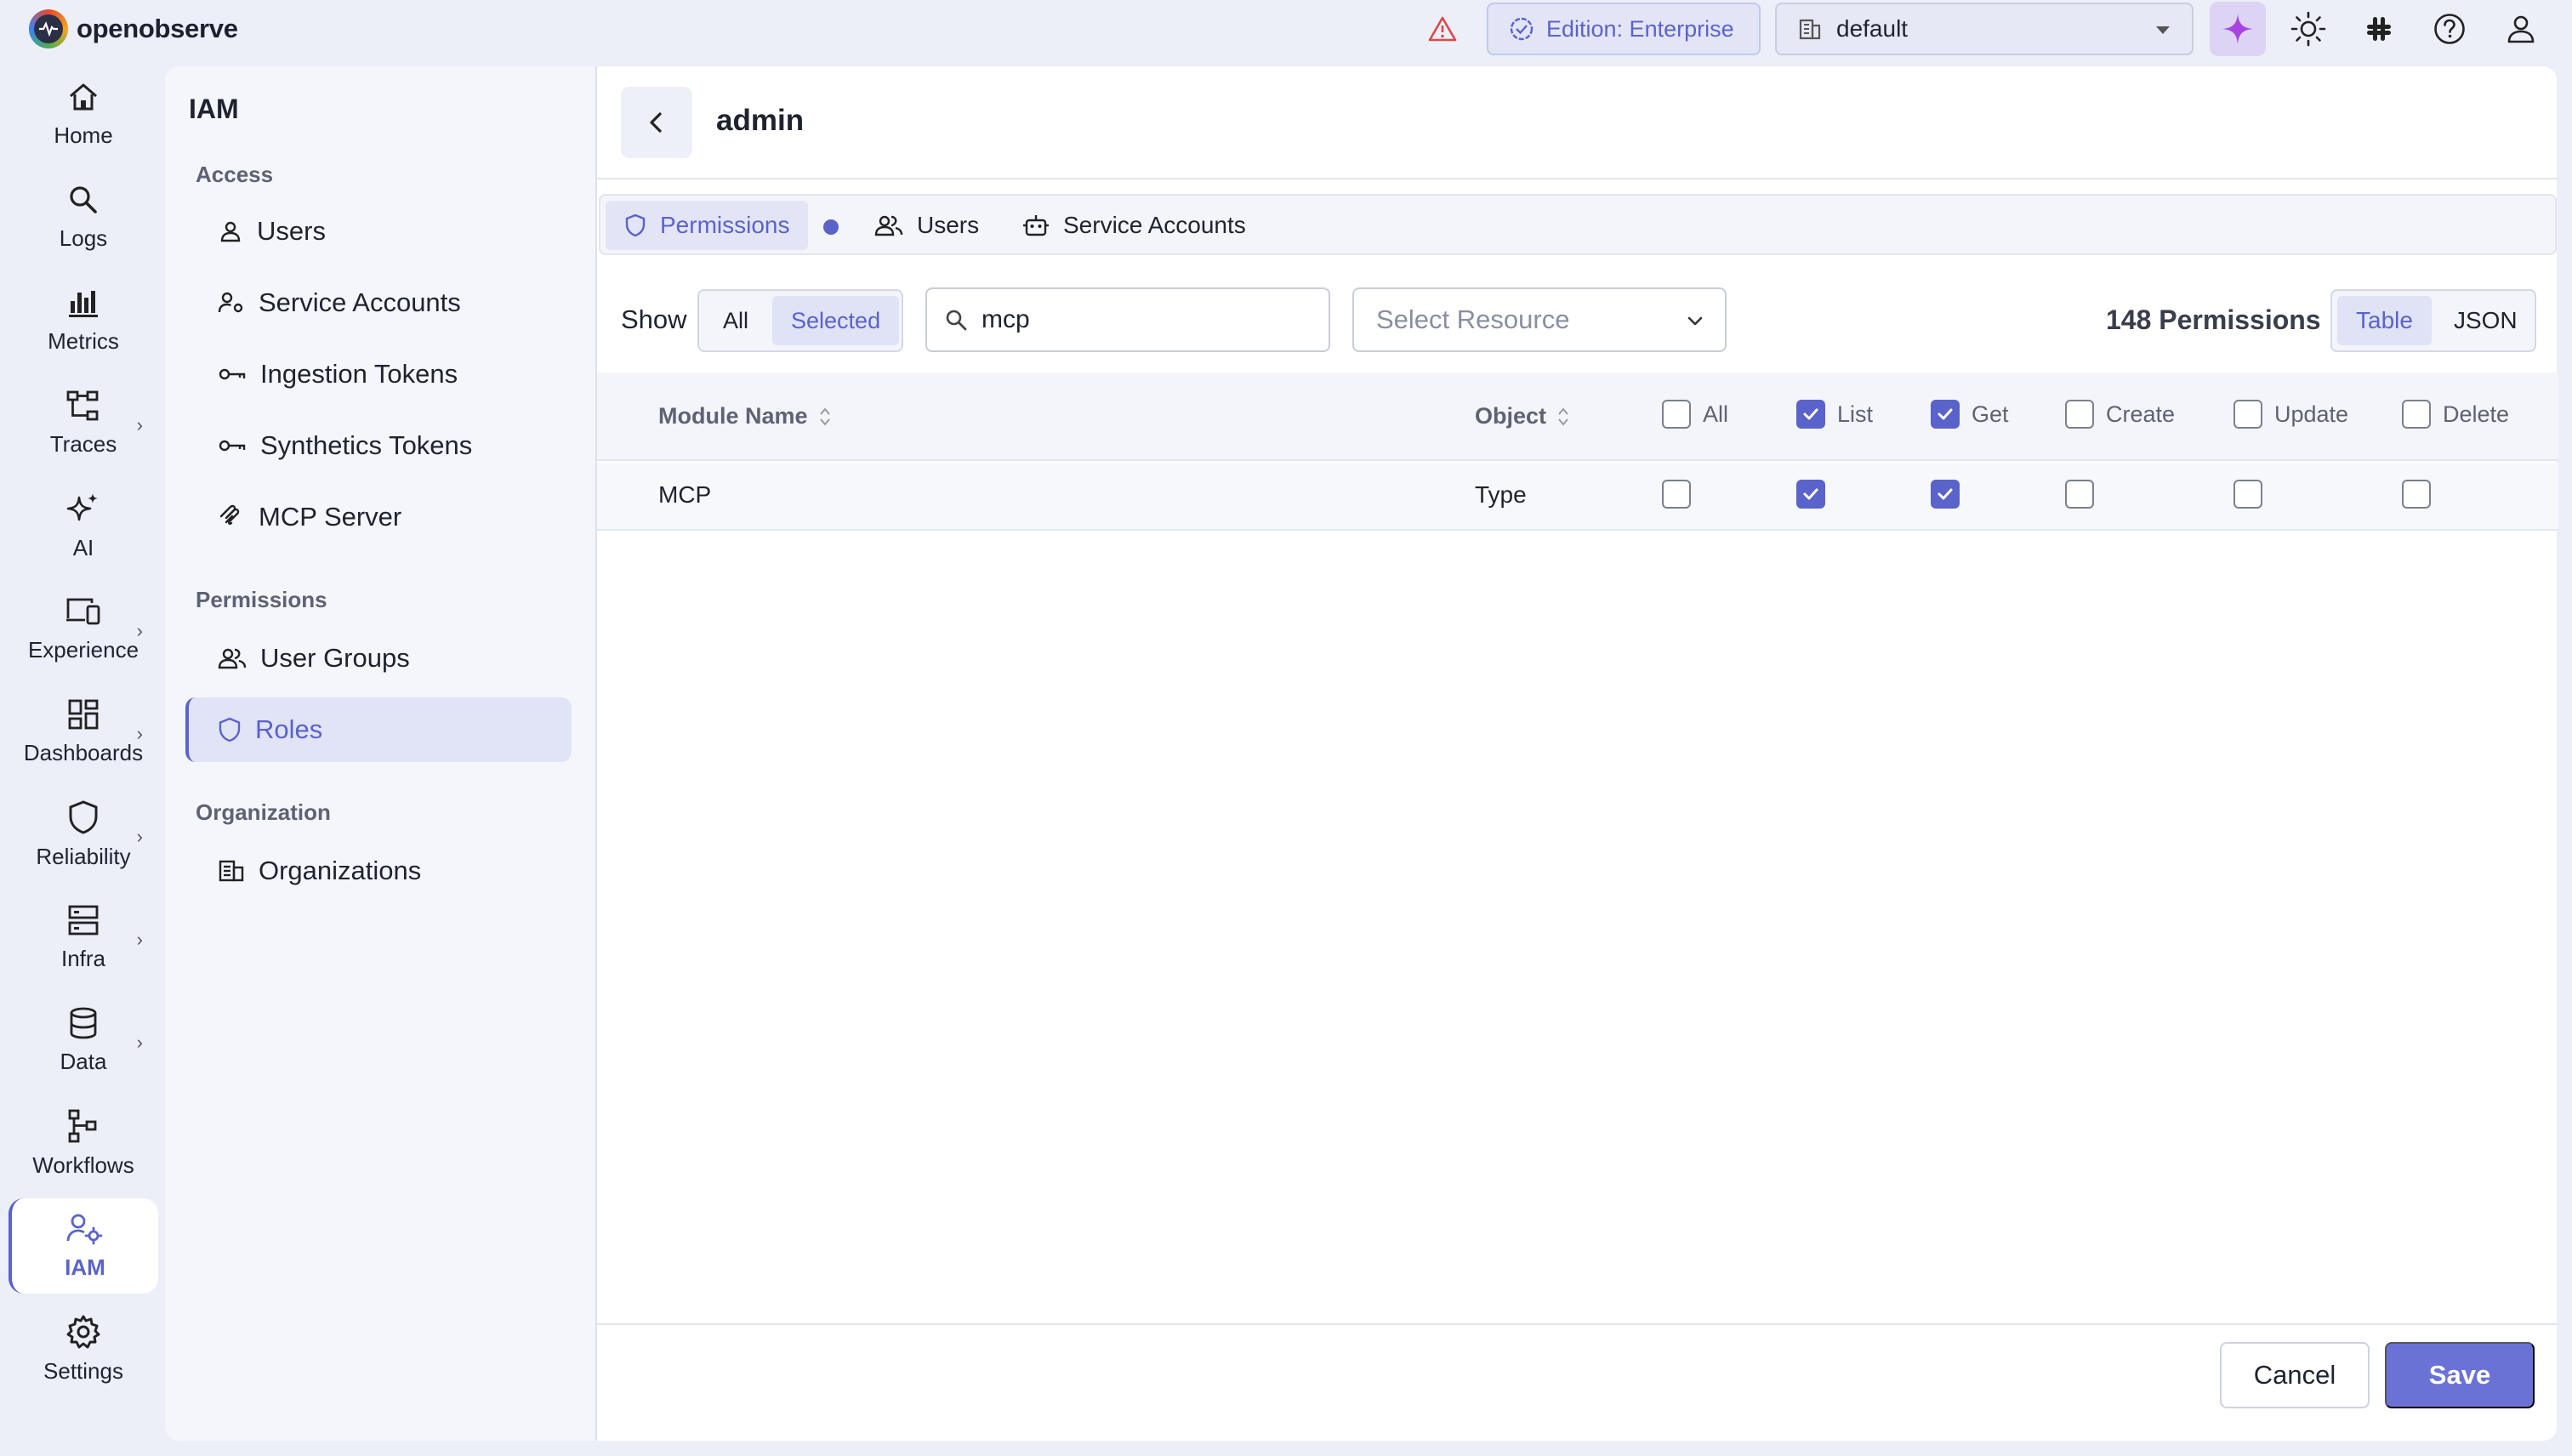  What do you see at coordinates (289, 729) in the screenshot?
I see `iam-item-label: Roles` at bounding box center [289, 729].